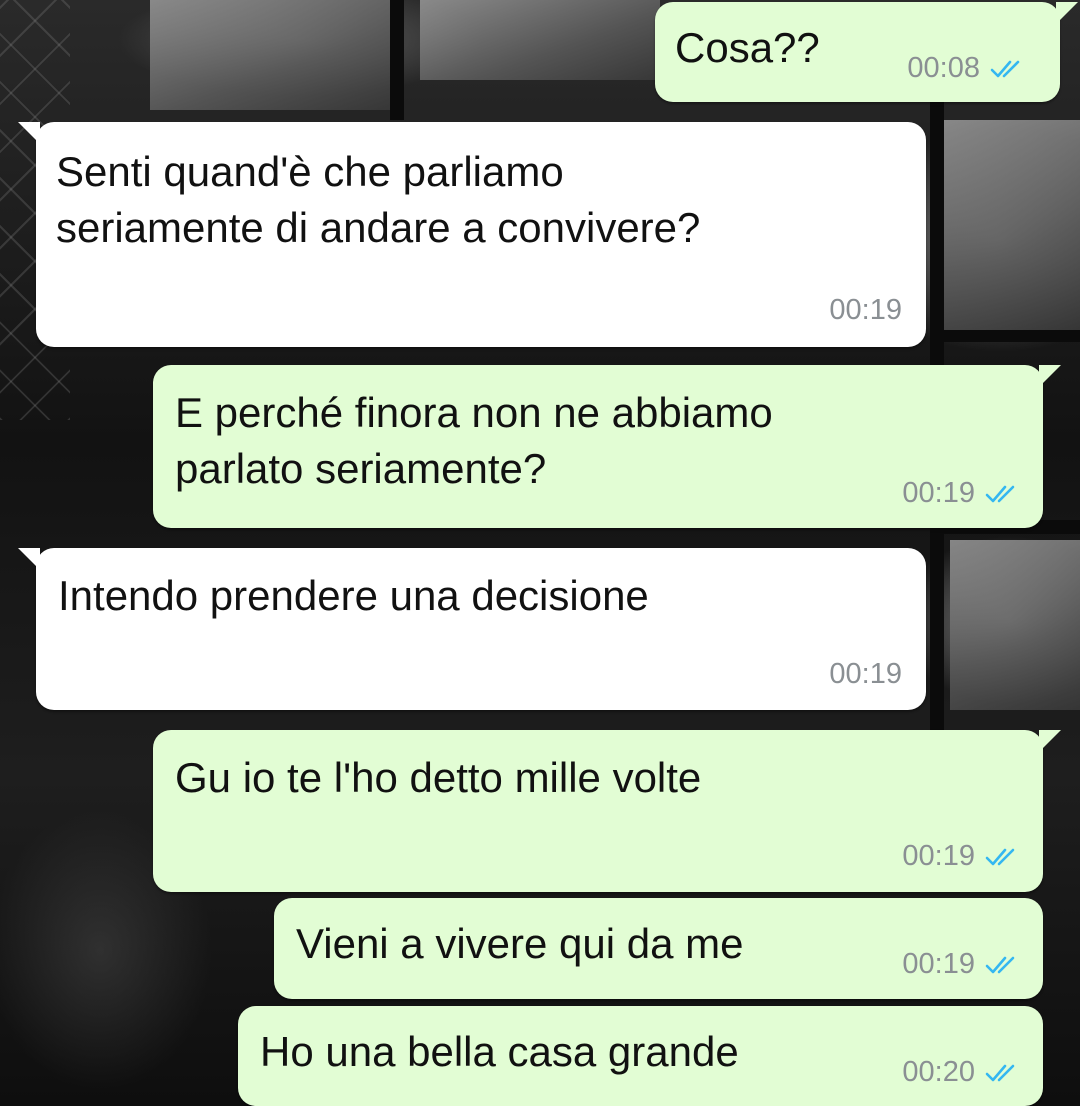  I want to click on message-time: 00:08, so click(943, 68).